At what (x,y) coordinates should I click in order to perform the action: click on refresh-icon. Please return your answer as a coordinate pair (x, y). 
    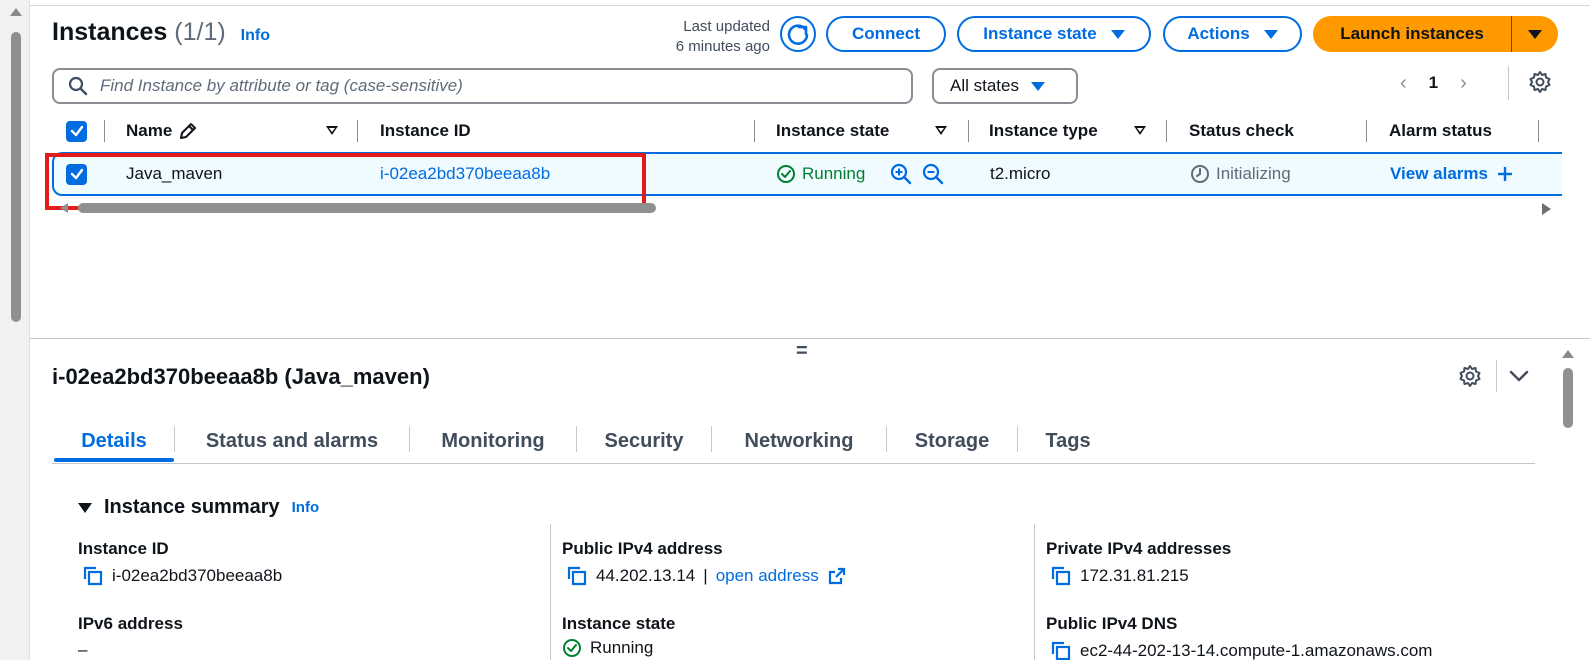
    Looking at the image, I should click on (798, 34).